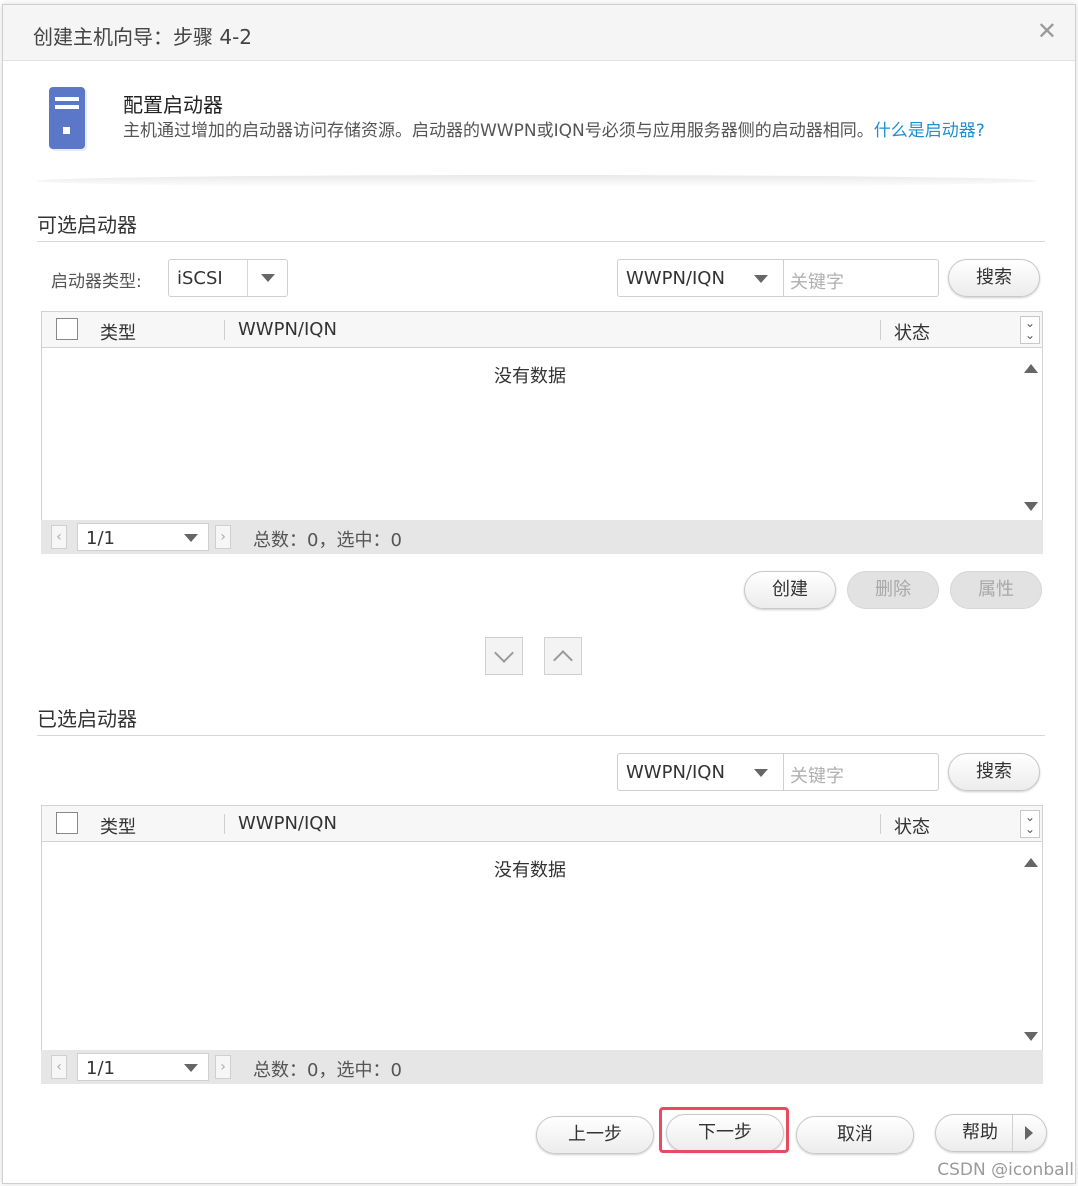 The width and height of the screenshot is (1078, 1186). I want to click on properties-button: 属性, so click(996, 590).